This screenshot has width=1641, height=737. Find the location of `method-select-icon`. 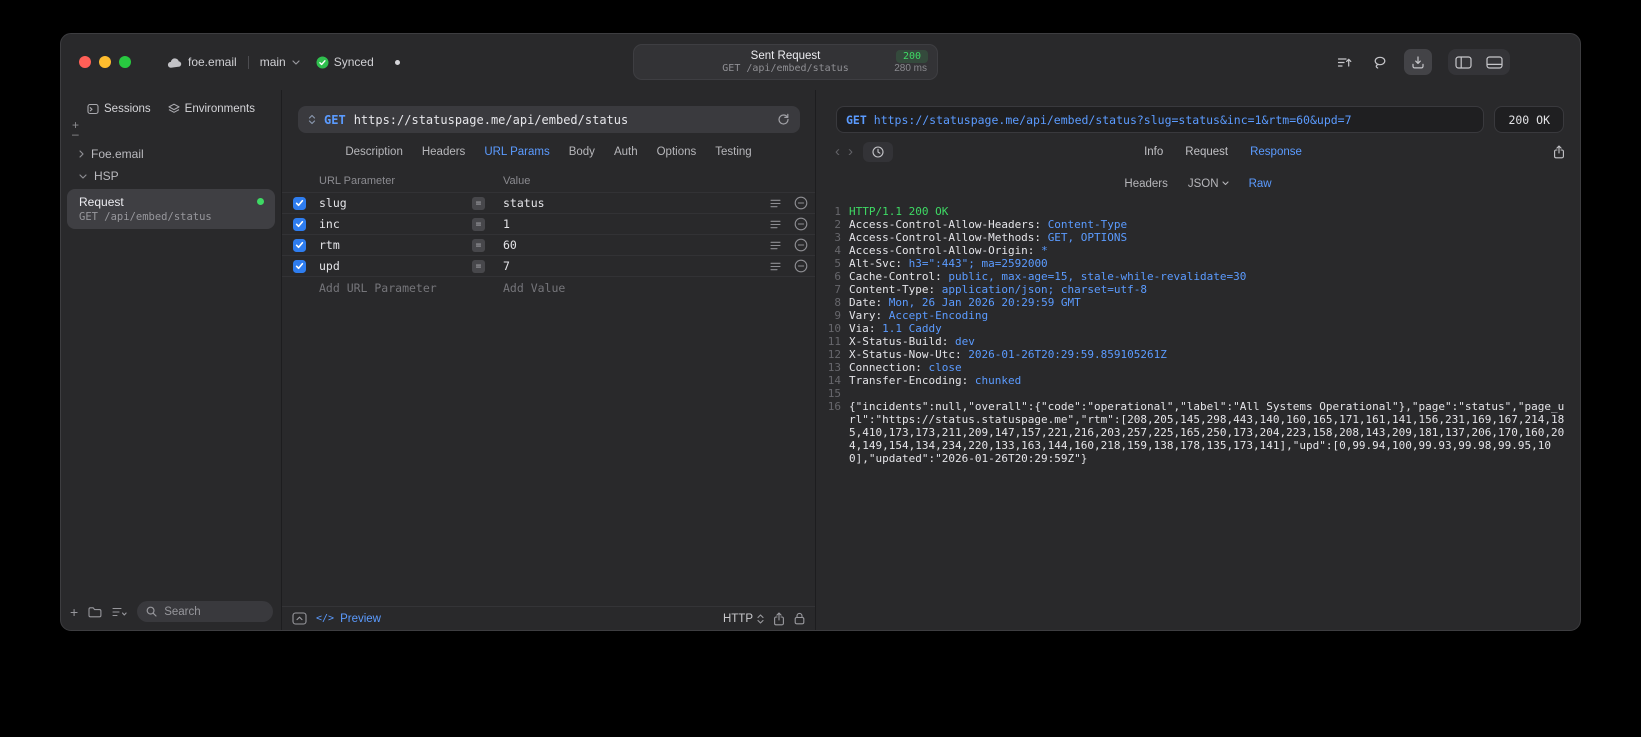

method-select-icon is located at coordinates (312, 119).